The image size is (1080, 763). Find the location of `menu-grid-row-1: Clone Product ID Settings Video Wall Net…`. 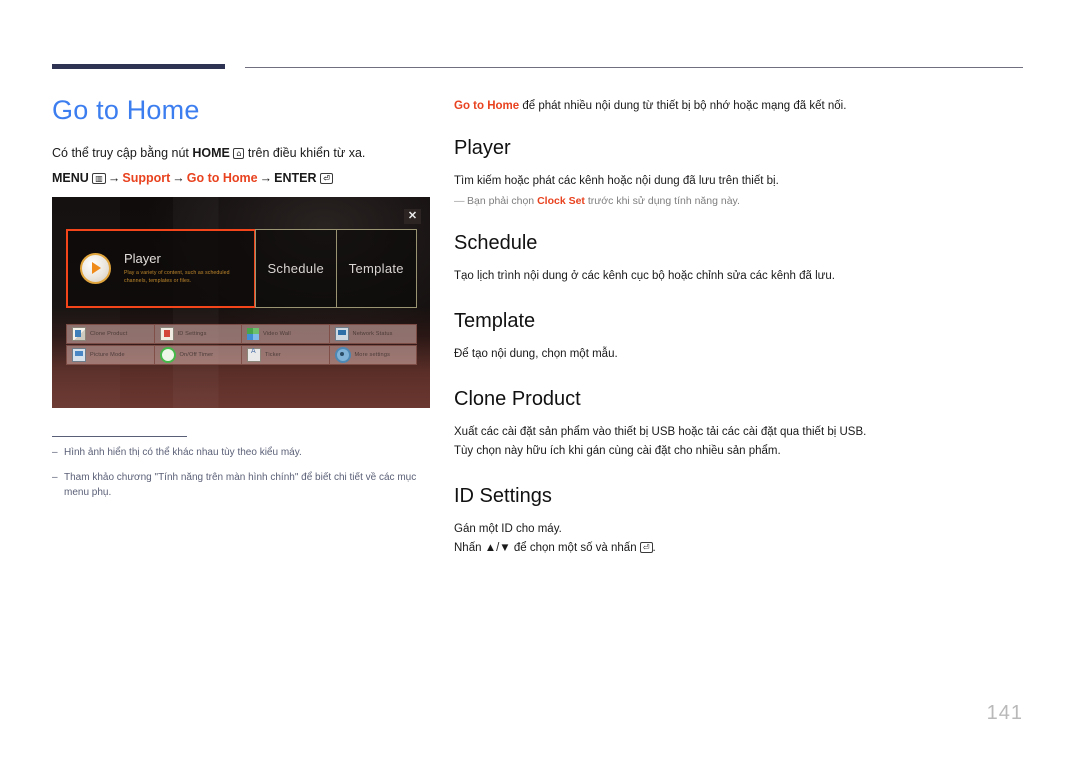

menu-grid-row-1: Clone Product ID Settings Video Wall Net… is located at coordinates (241, 334).